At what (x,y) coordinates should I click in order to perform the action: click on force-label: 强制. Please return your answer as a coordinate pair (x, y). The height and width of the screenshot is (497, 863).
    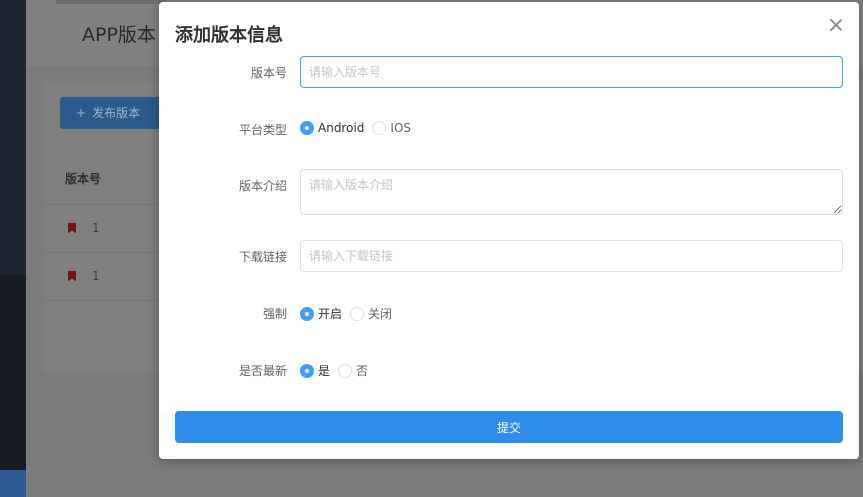
    Looking at the image, I should click on (274, 314).